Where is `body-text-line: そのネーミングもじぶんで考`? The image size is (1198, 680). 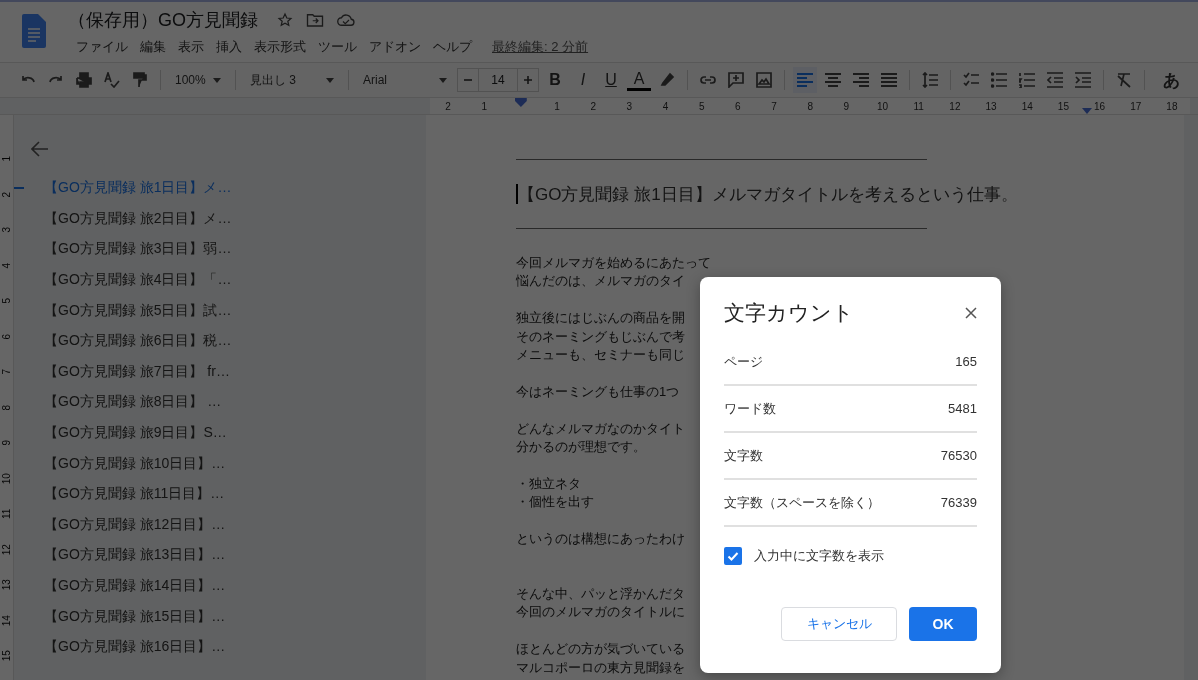
body-text-line: そのネーミングもじぶんで考 is located at coordinates (600, 336).